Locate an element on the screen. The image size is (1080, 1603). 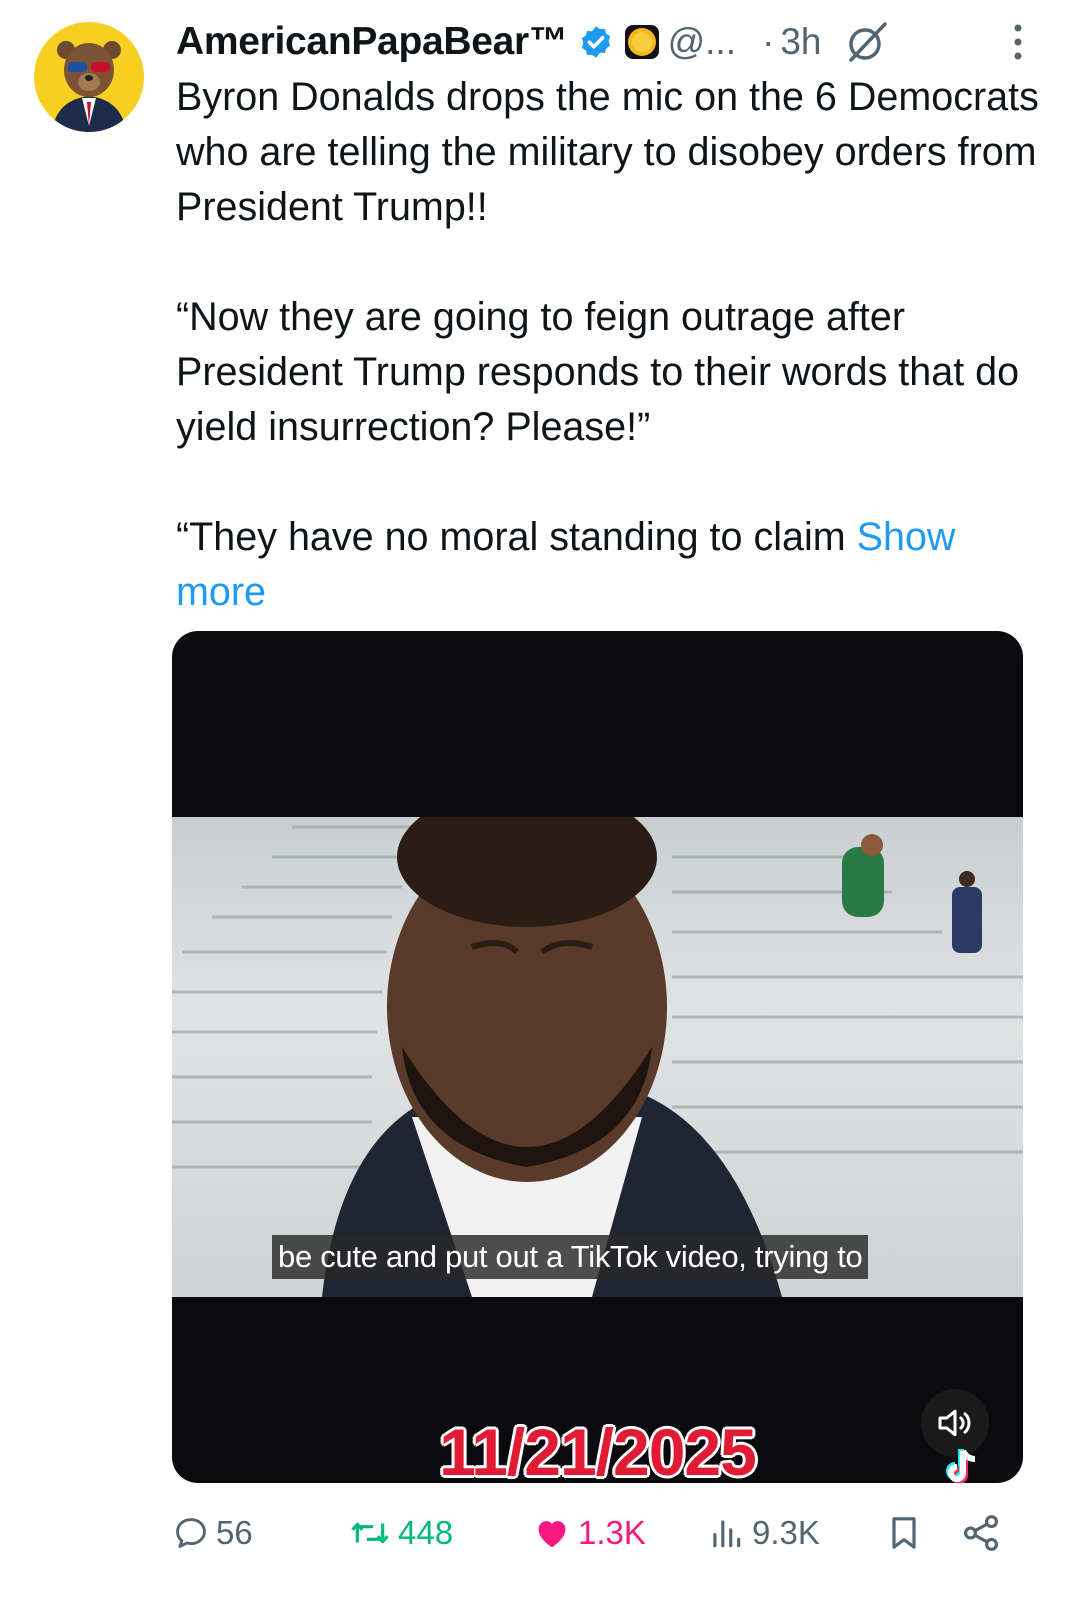
post-timestamp: 3h is located at coordinates (800, 42).